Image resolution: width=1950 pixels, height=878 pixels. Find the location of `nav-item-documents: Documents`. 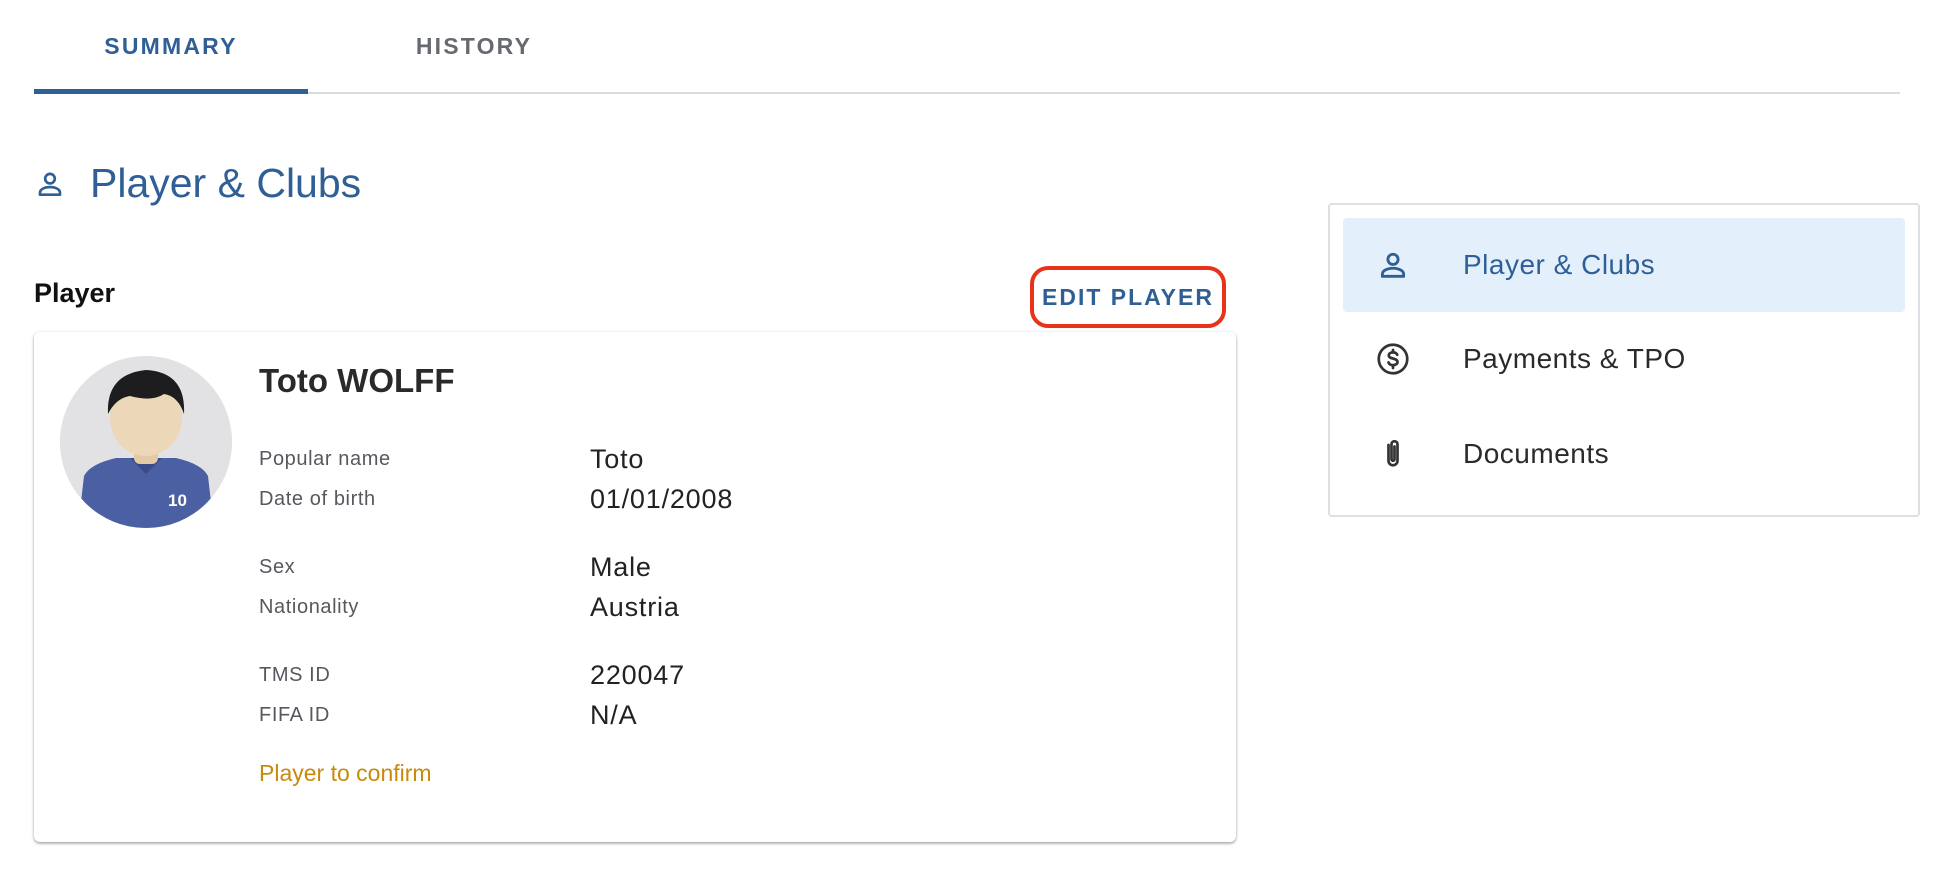

nav-item-documents: Documents is located at coordinates (1624, 454).